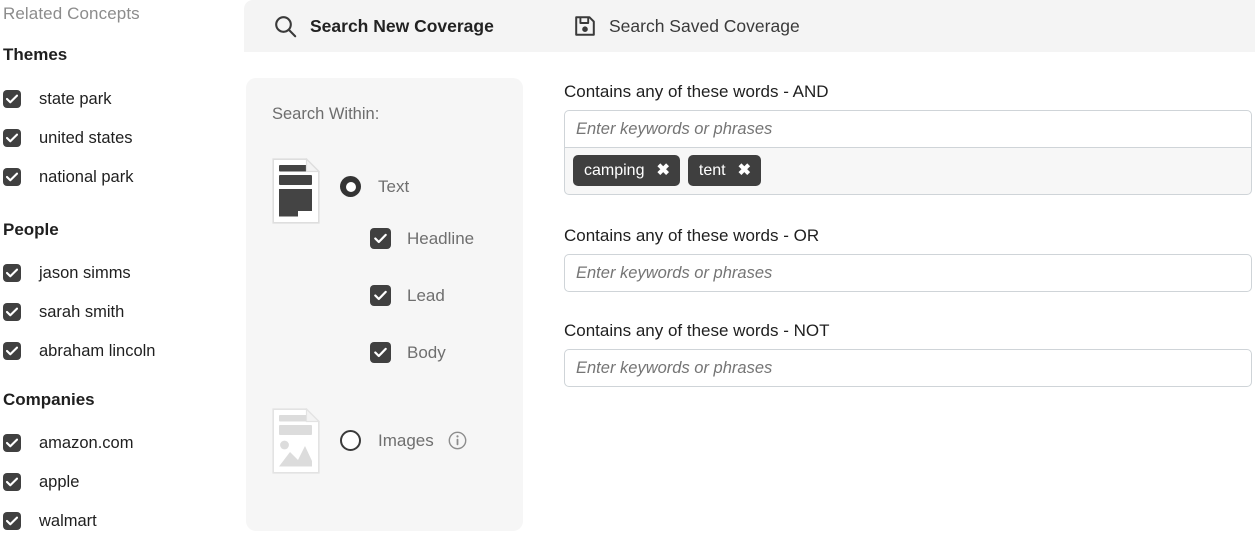 The height and width of the screenshot is (536, 1255). I want to click on sidebar-item-abraham-lincoln: abraham lincoln, so click(79, 351).